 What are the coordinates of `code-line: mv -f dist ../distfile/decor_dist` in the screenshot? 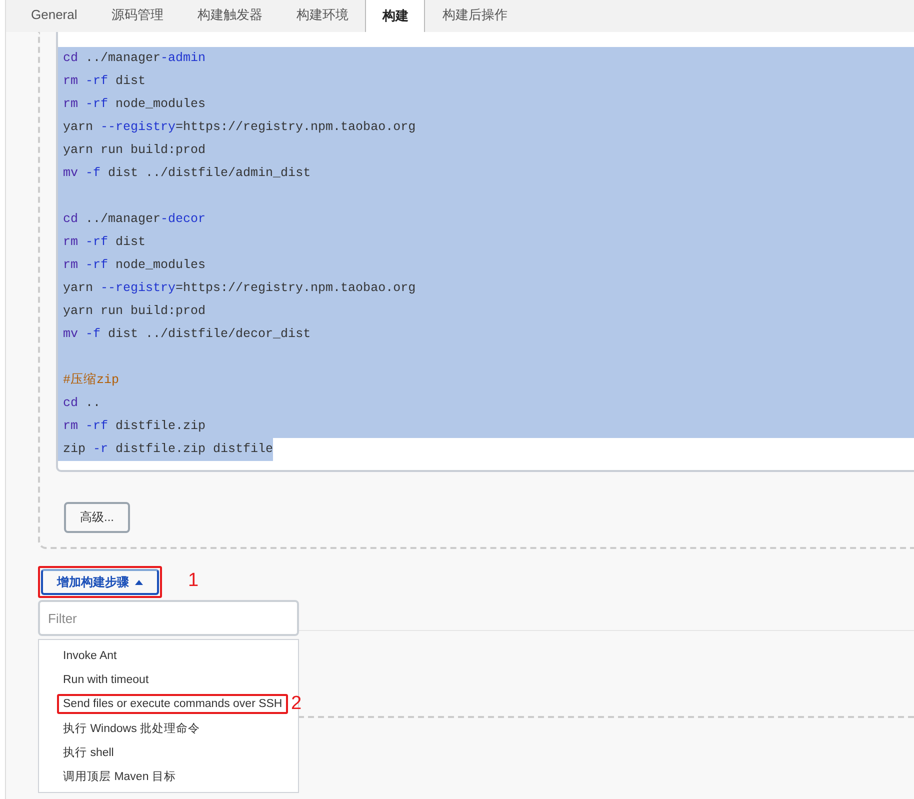 It's located at (186, 334).